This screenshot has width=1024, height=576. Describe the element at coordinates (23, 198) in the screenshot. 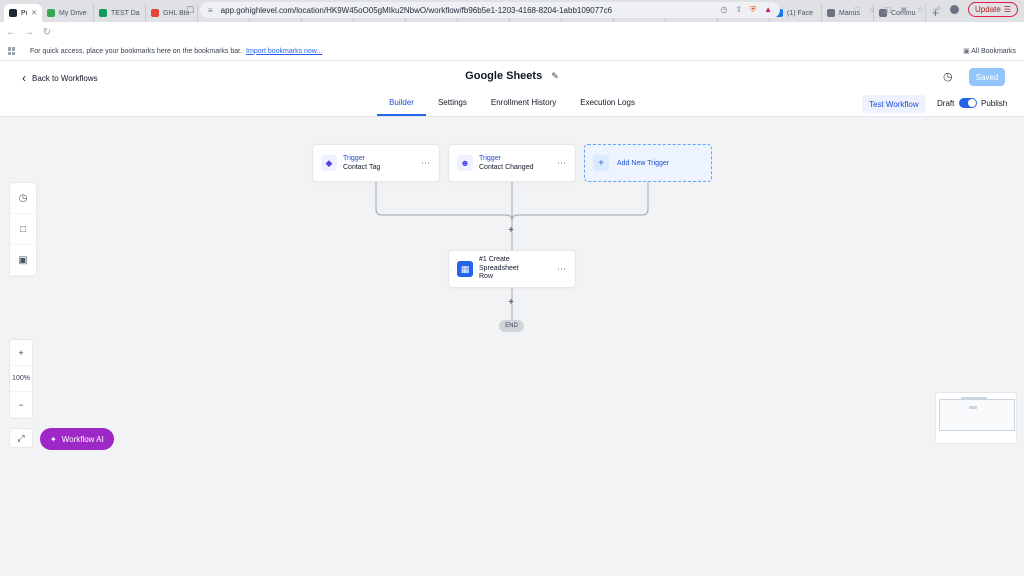

I see `clock-icon: ◷` at that location.